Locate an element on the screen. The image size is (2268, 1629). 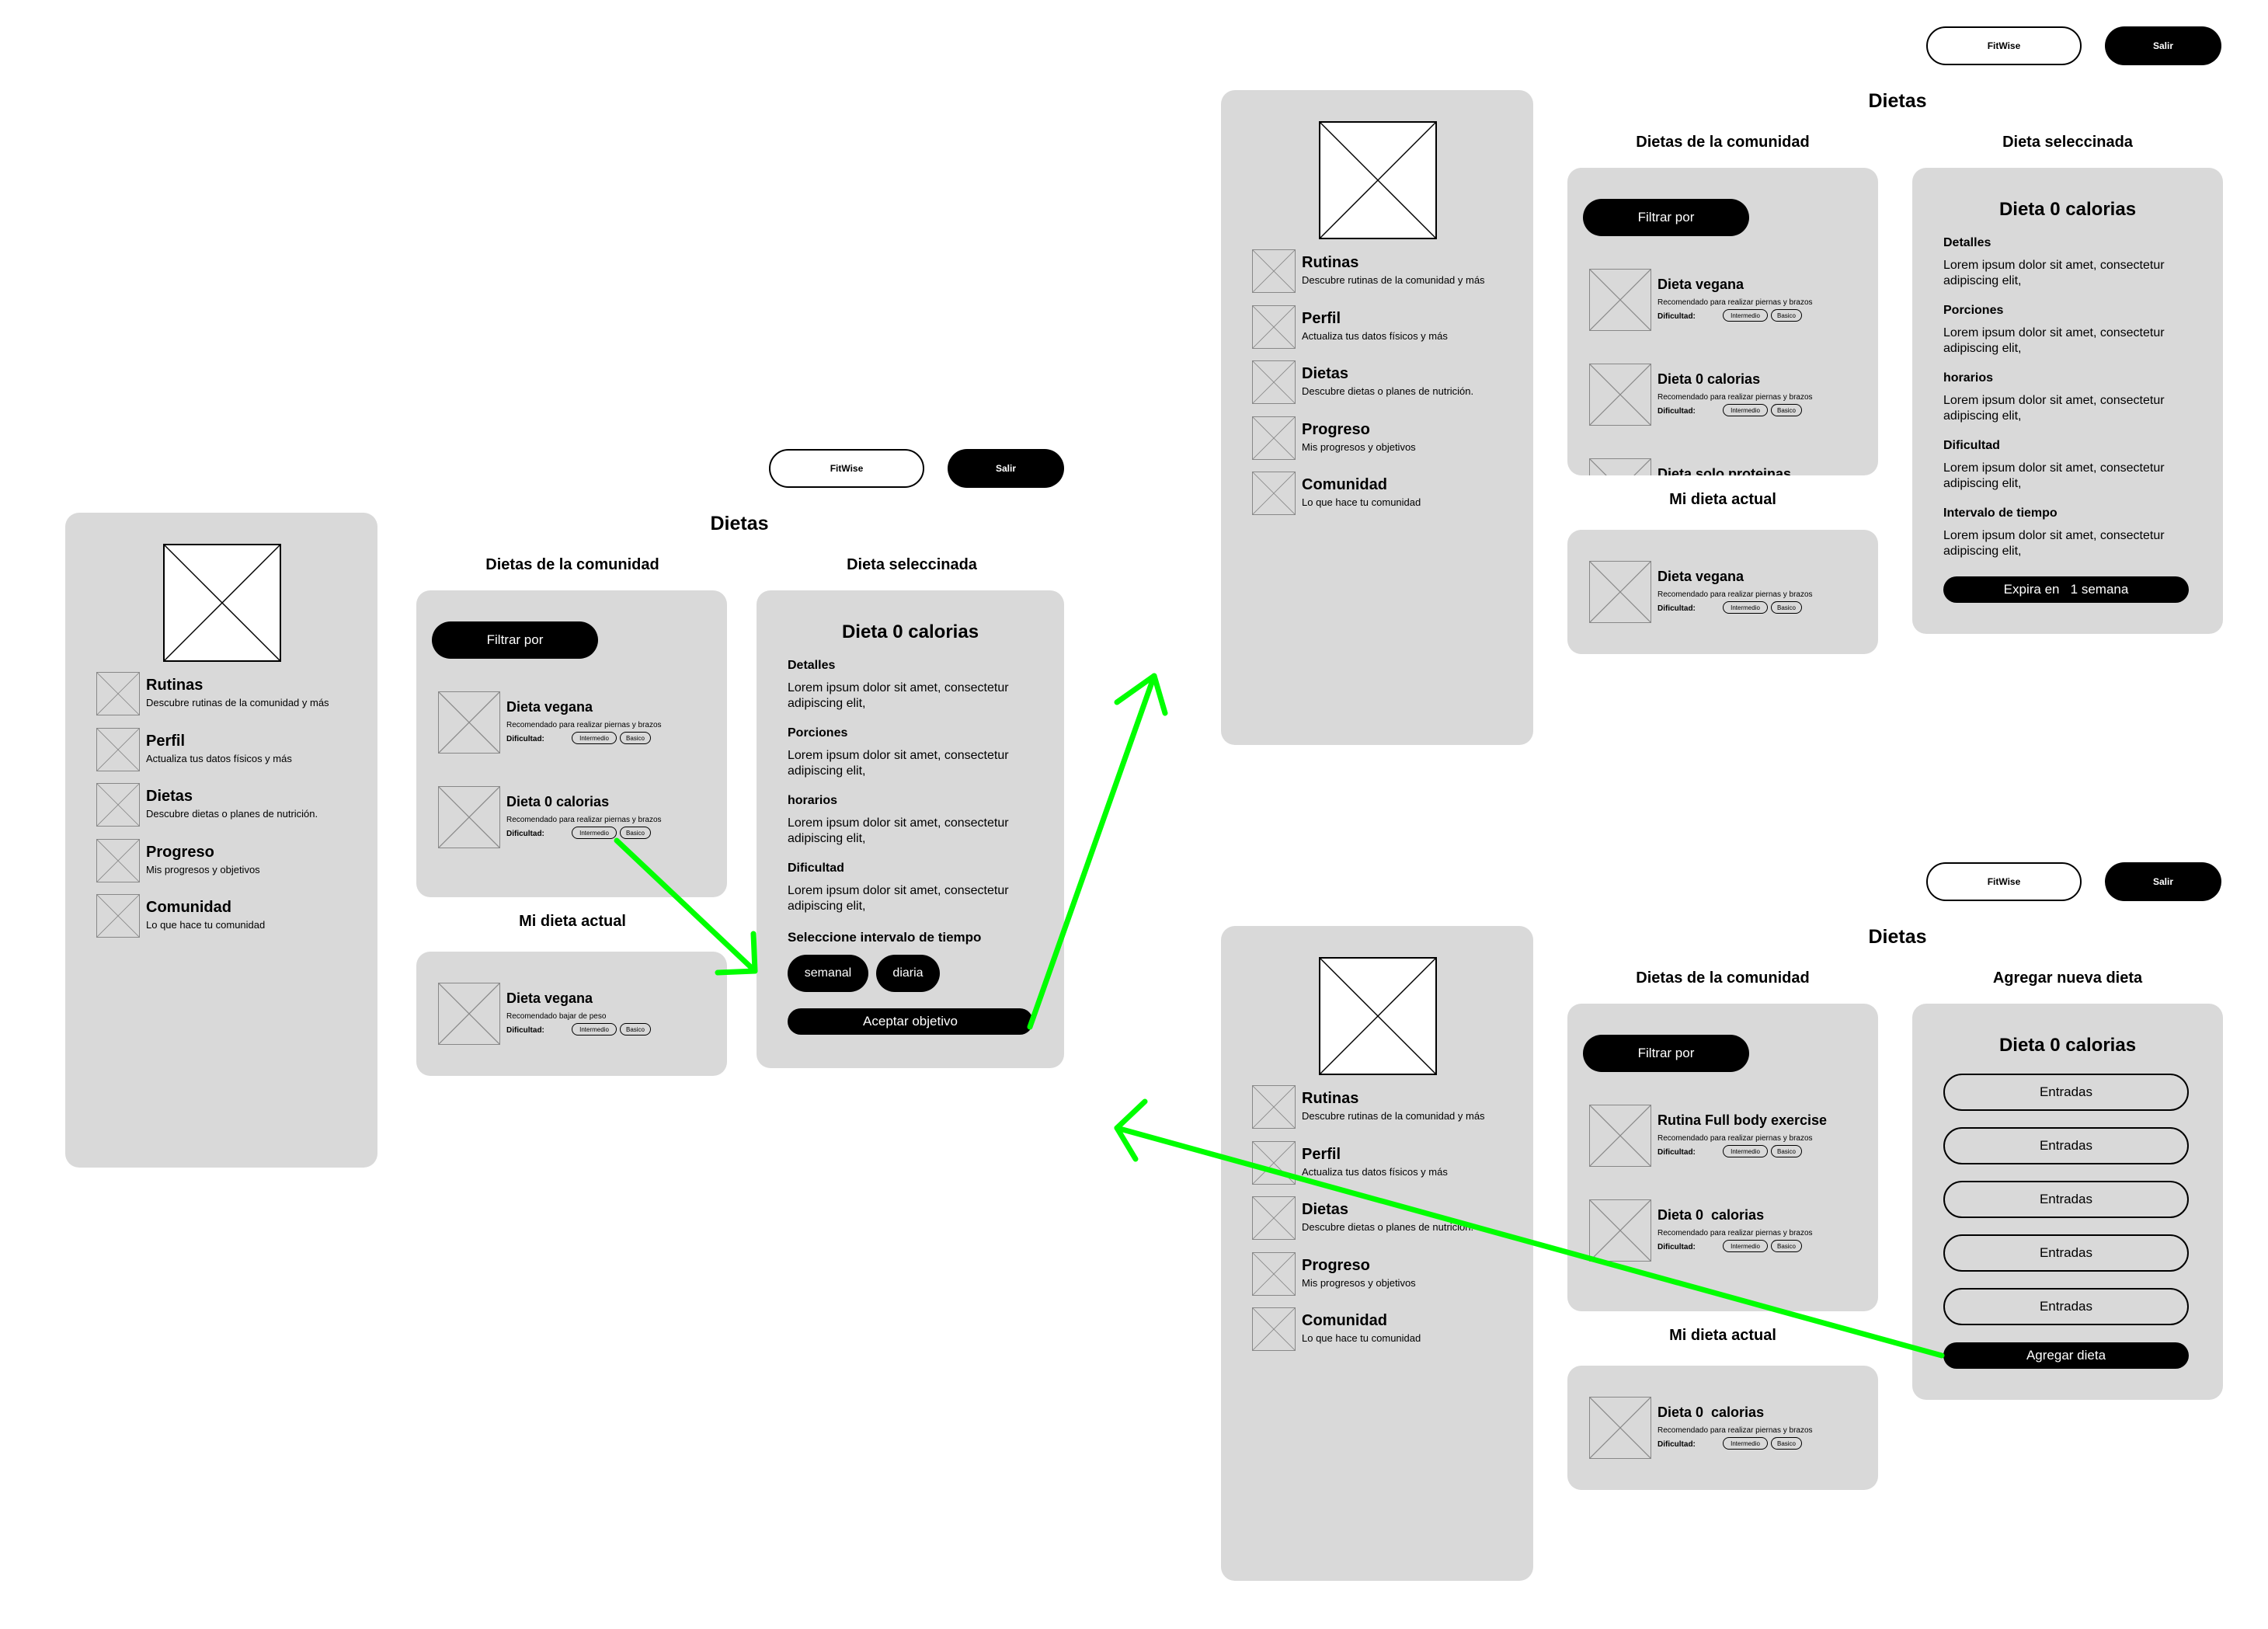
accept-goal-button: Aceptar objetivo is located at coordinates (910, 1021).